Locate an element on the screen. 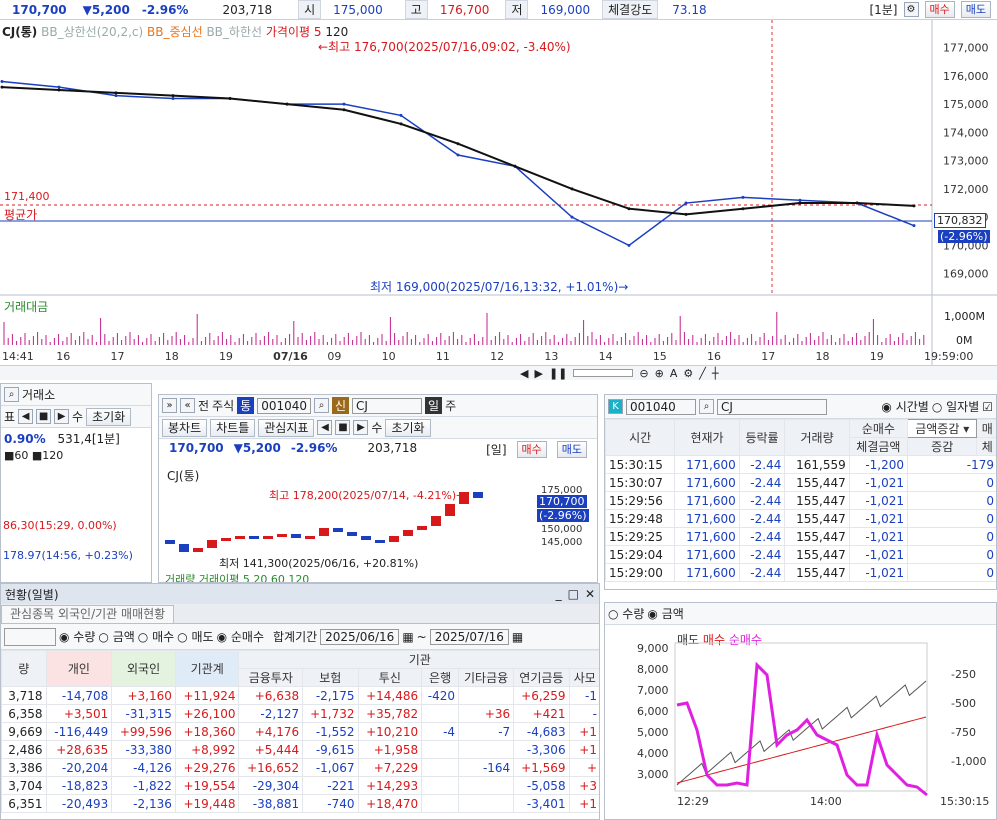 The width and height of the screenshot is (997, 820). table-cell: -2.44 is located at coordinates (762, 464).